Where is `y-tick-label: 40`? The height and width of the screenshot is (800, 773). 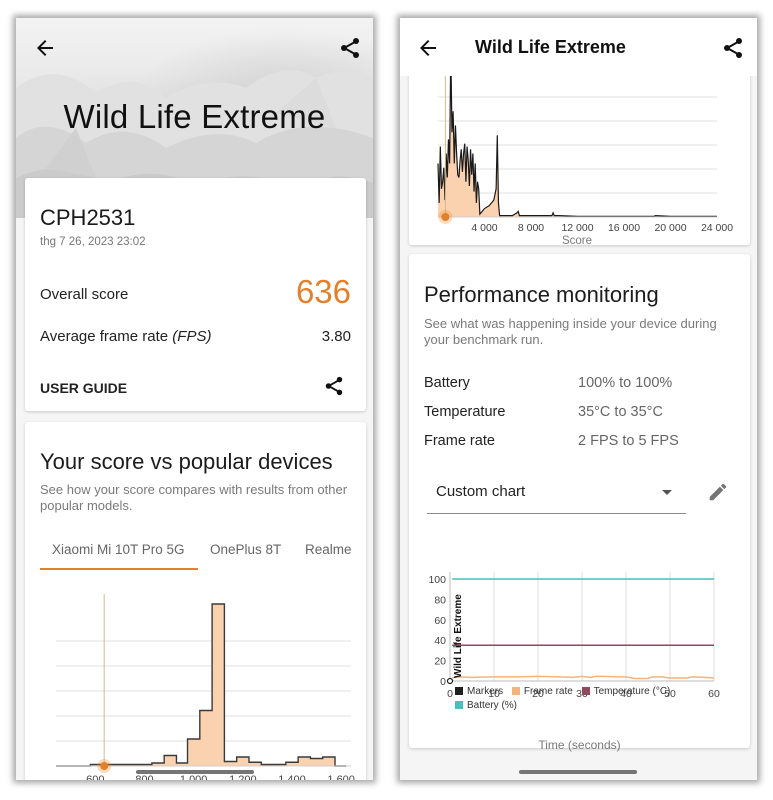 y-tick-label: 40 is located at coordinates (440, 641).